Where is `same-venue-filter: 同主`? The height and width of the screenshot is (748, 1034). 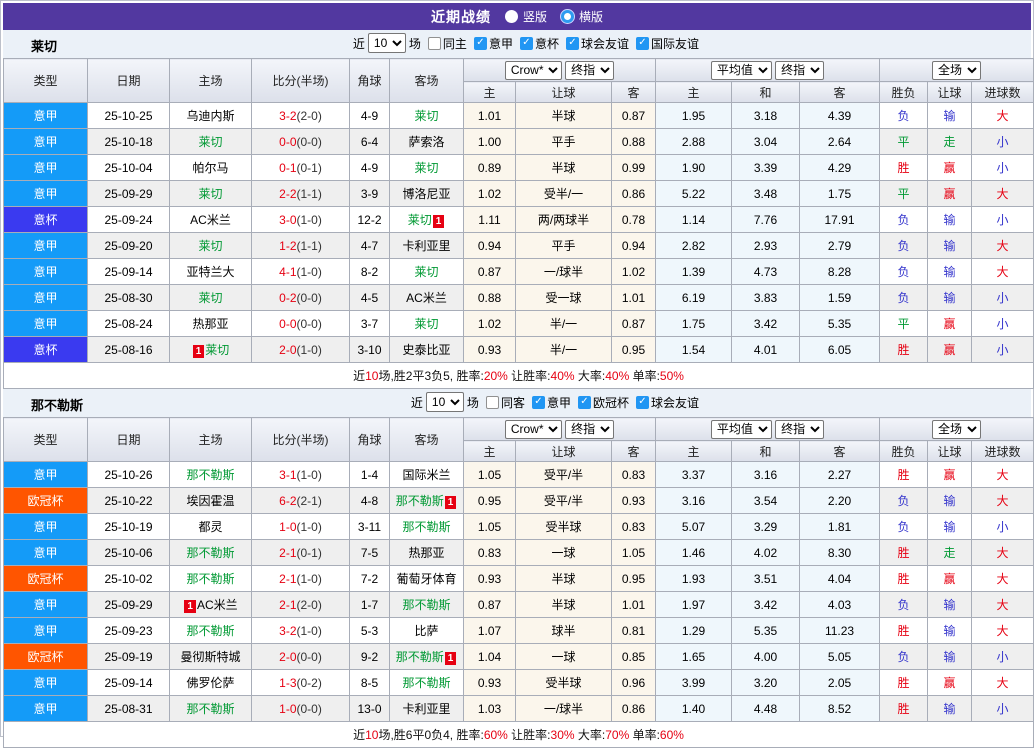
same-venue-filter: 同主 is located at coordinates (444, 43).